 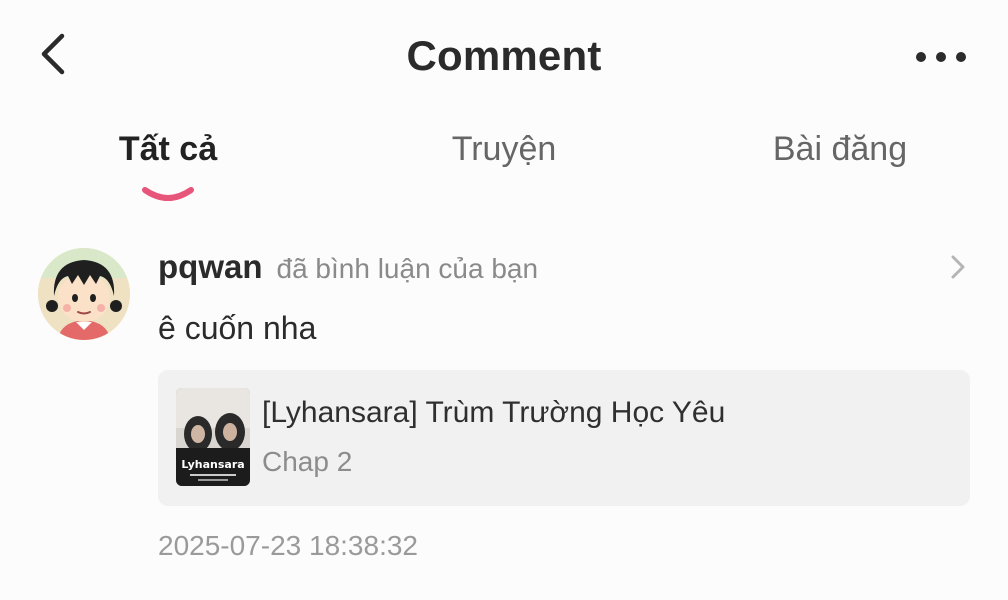 I want to click on story-title: [Lyhansara] Trùm Trường Học Yêu, so click(x=494, y=412).